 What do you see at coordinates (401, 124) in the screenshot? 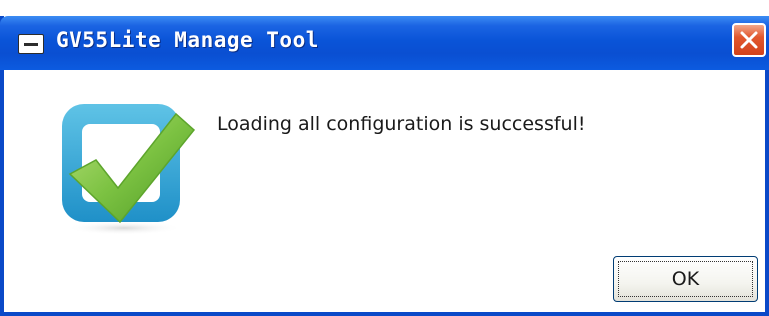
I see `status-message: Loading all configuration is successful!` at bounding box center [401, 124].